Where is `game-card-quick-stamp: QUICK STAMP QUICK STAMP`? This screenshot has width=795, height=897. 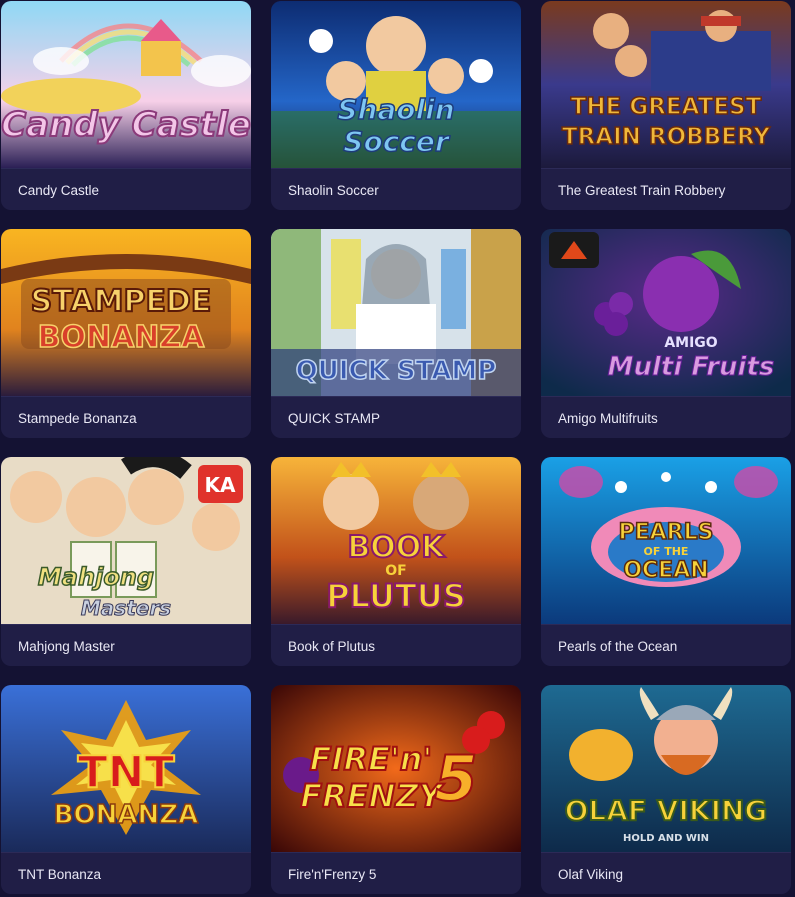
game-card-quick-stamp: QUICK STAMP QUICK STAMP is located at coordinates (396, 333).